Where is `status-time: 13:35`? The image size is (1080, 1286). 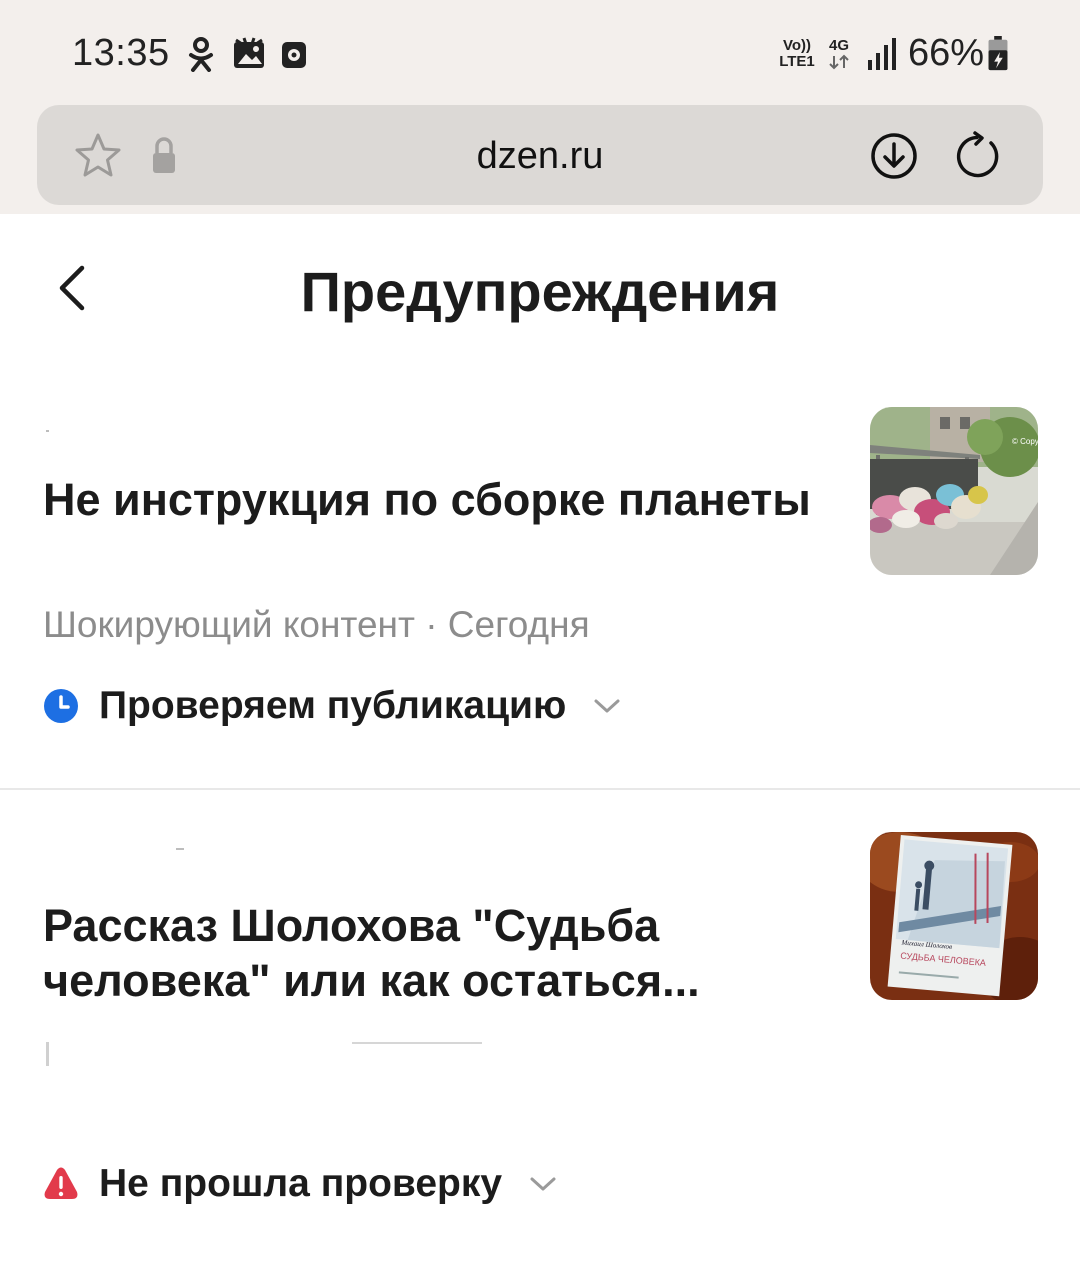 status-time: 13:35 is located at coordinates (121, 53).